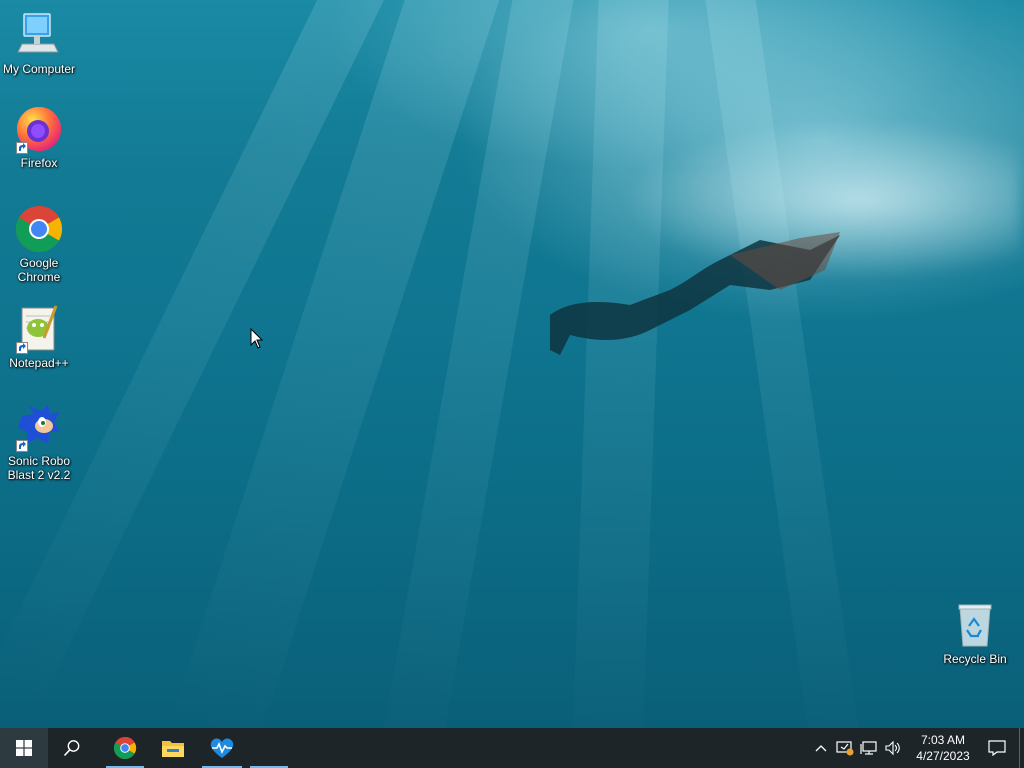  I want to click on show-hidden-icons-button, so click(821, 748).